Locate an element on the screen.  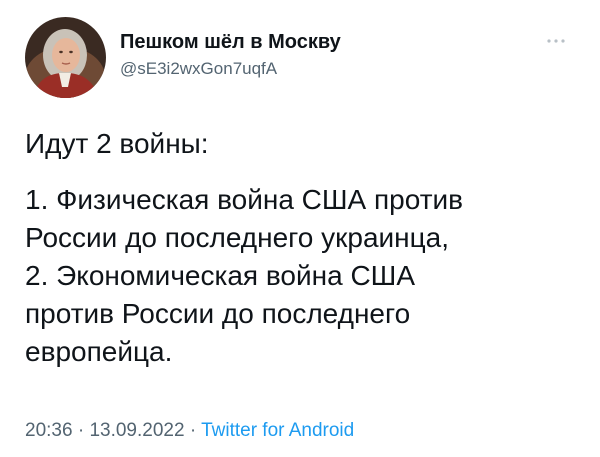
more-options-button is located at coordinates (558, 41).